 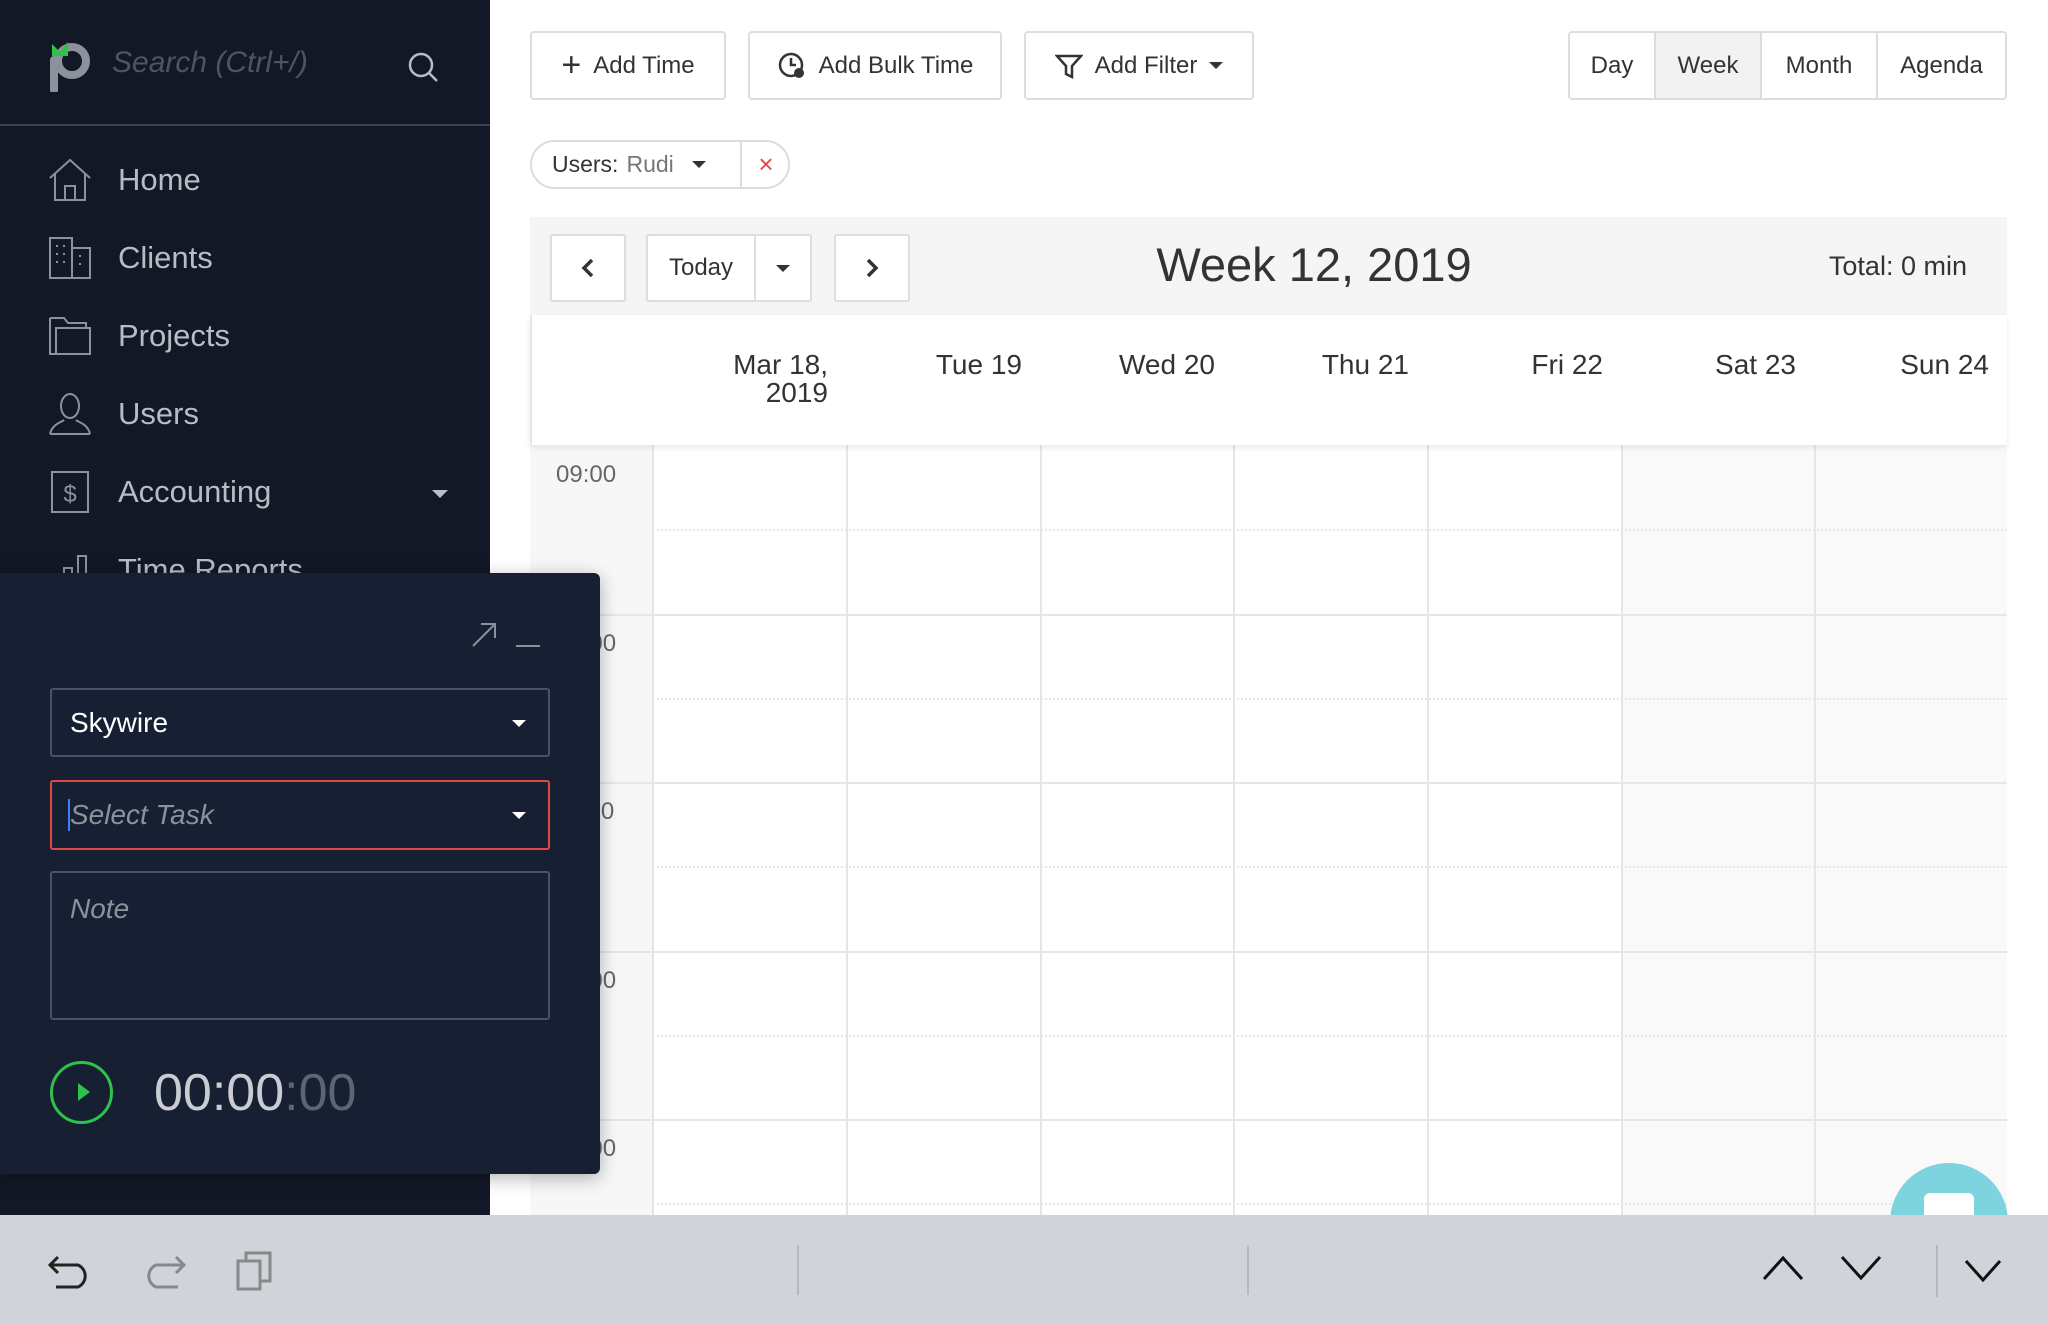 I want to click on filter-value: Rudi, so click(x=650, y=164).